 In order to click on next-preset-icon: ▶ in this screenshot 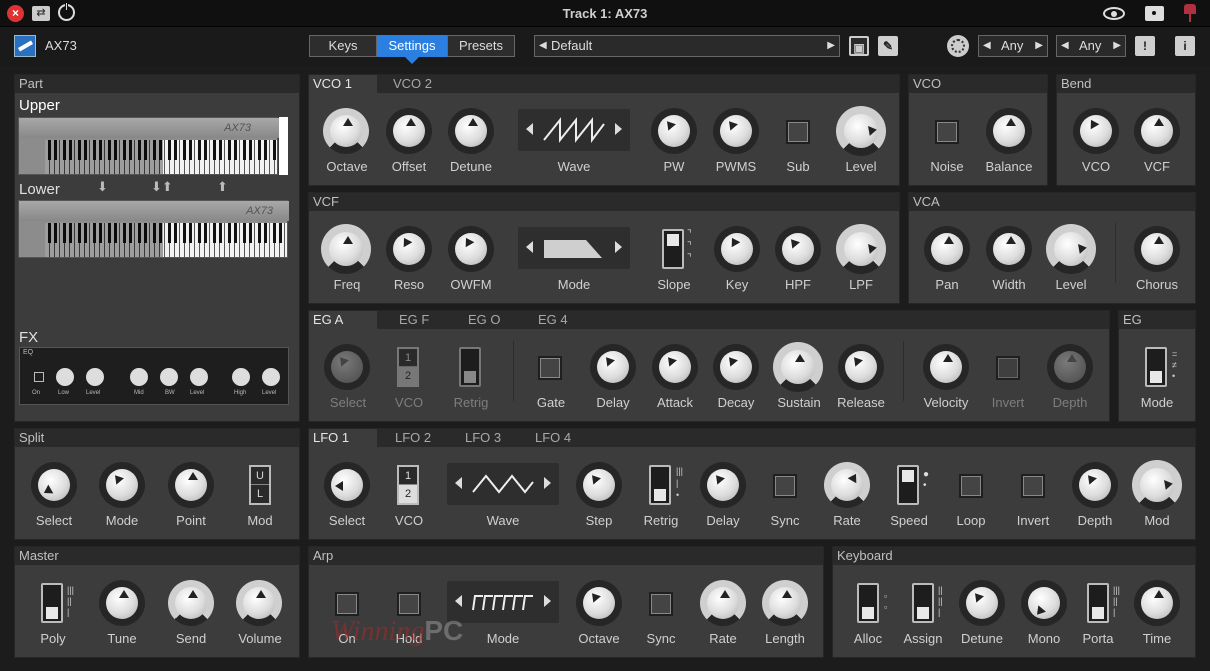, I will do `click(831, 46)`.